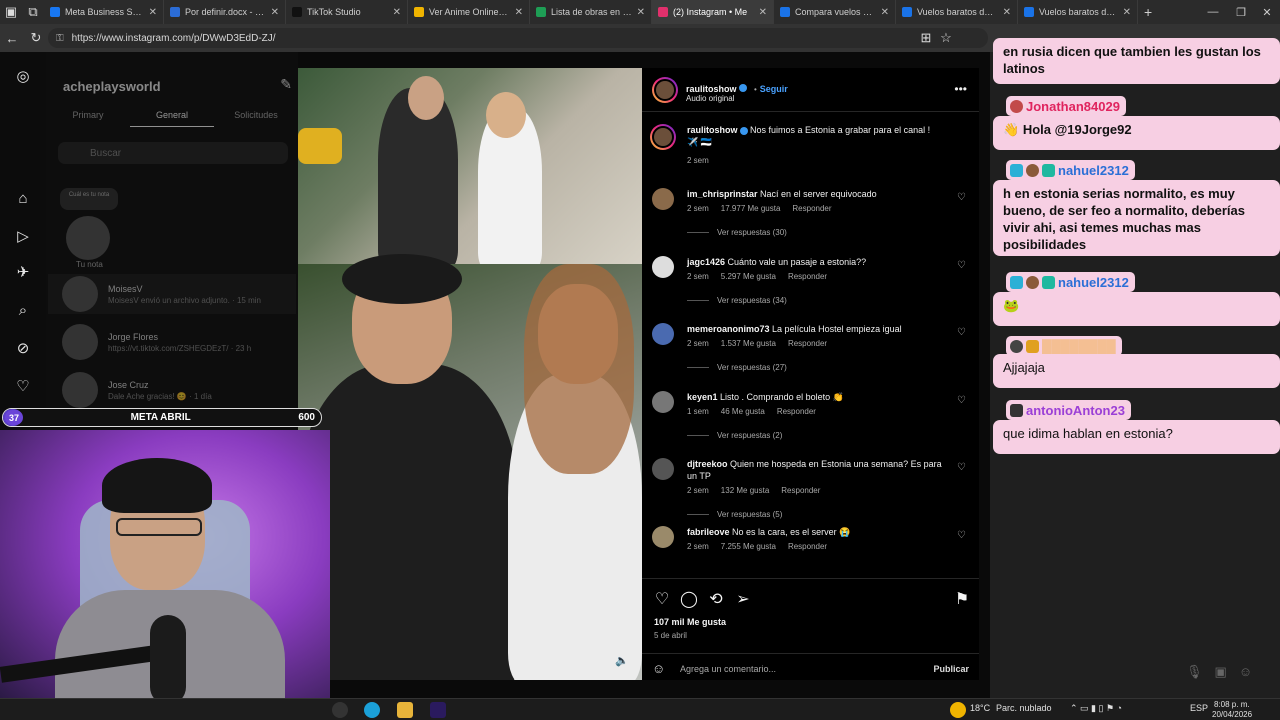 This screenshot has height=720, width=1280. I want to click on comment-likes: 46 Me gusta, so click(743, 411).